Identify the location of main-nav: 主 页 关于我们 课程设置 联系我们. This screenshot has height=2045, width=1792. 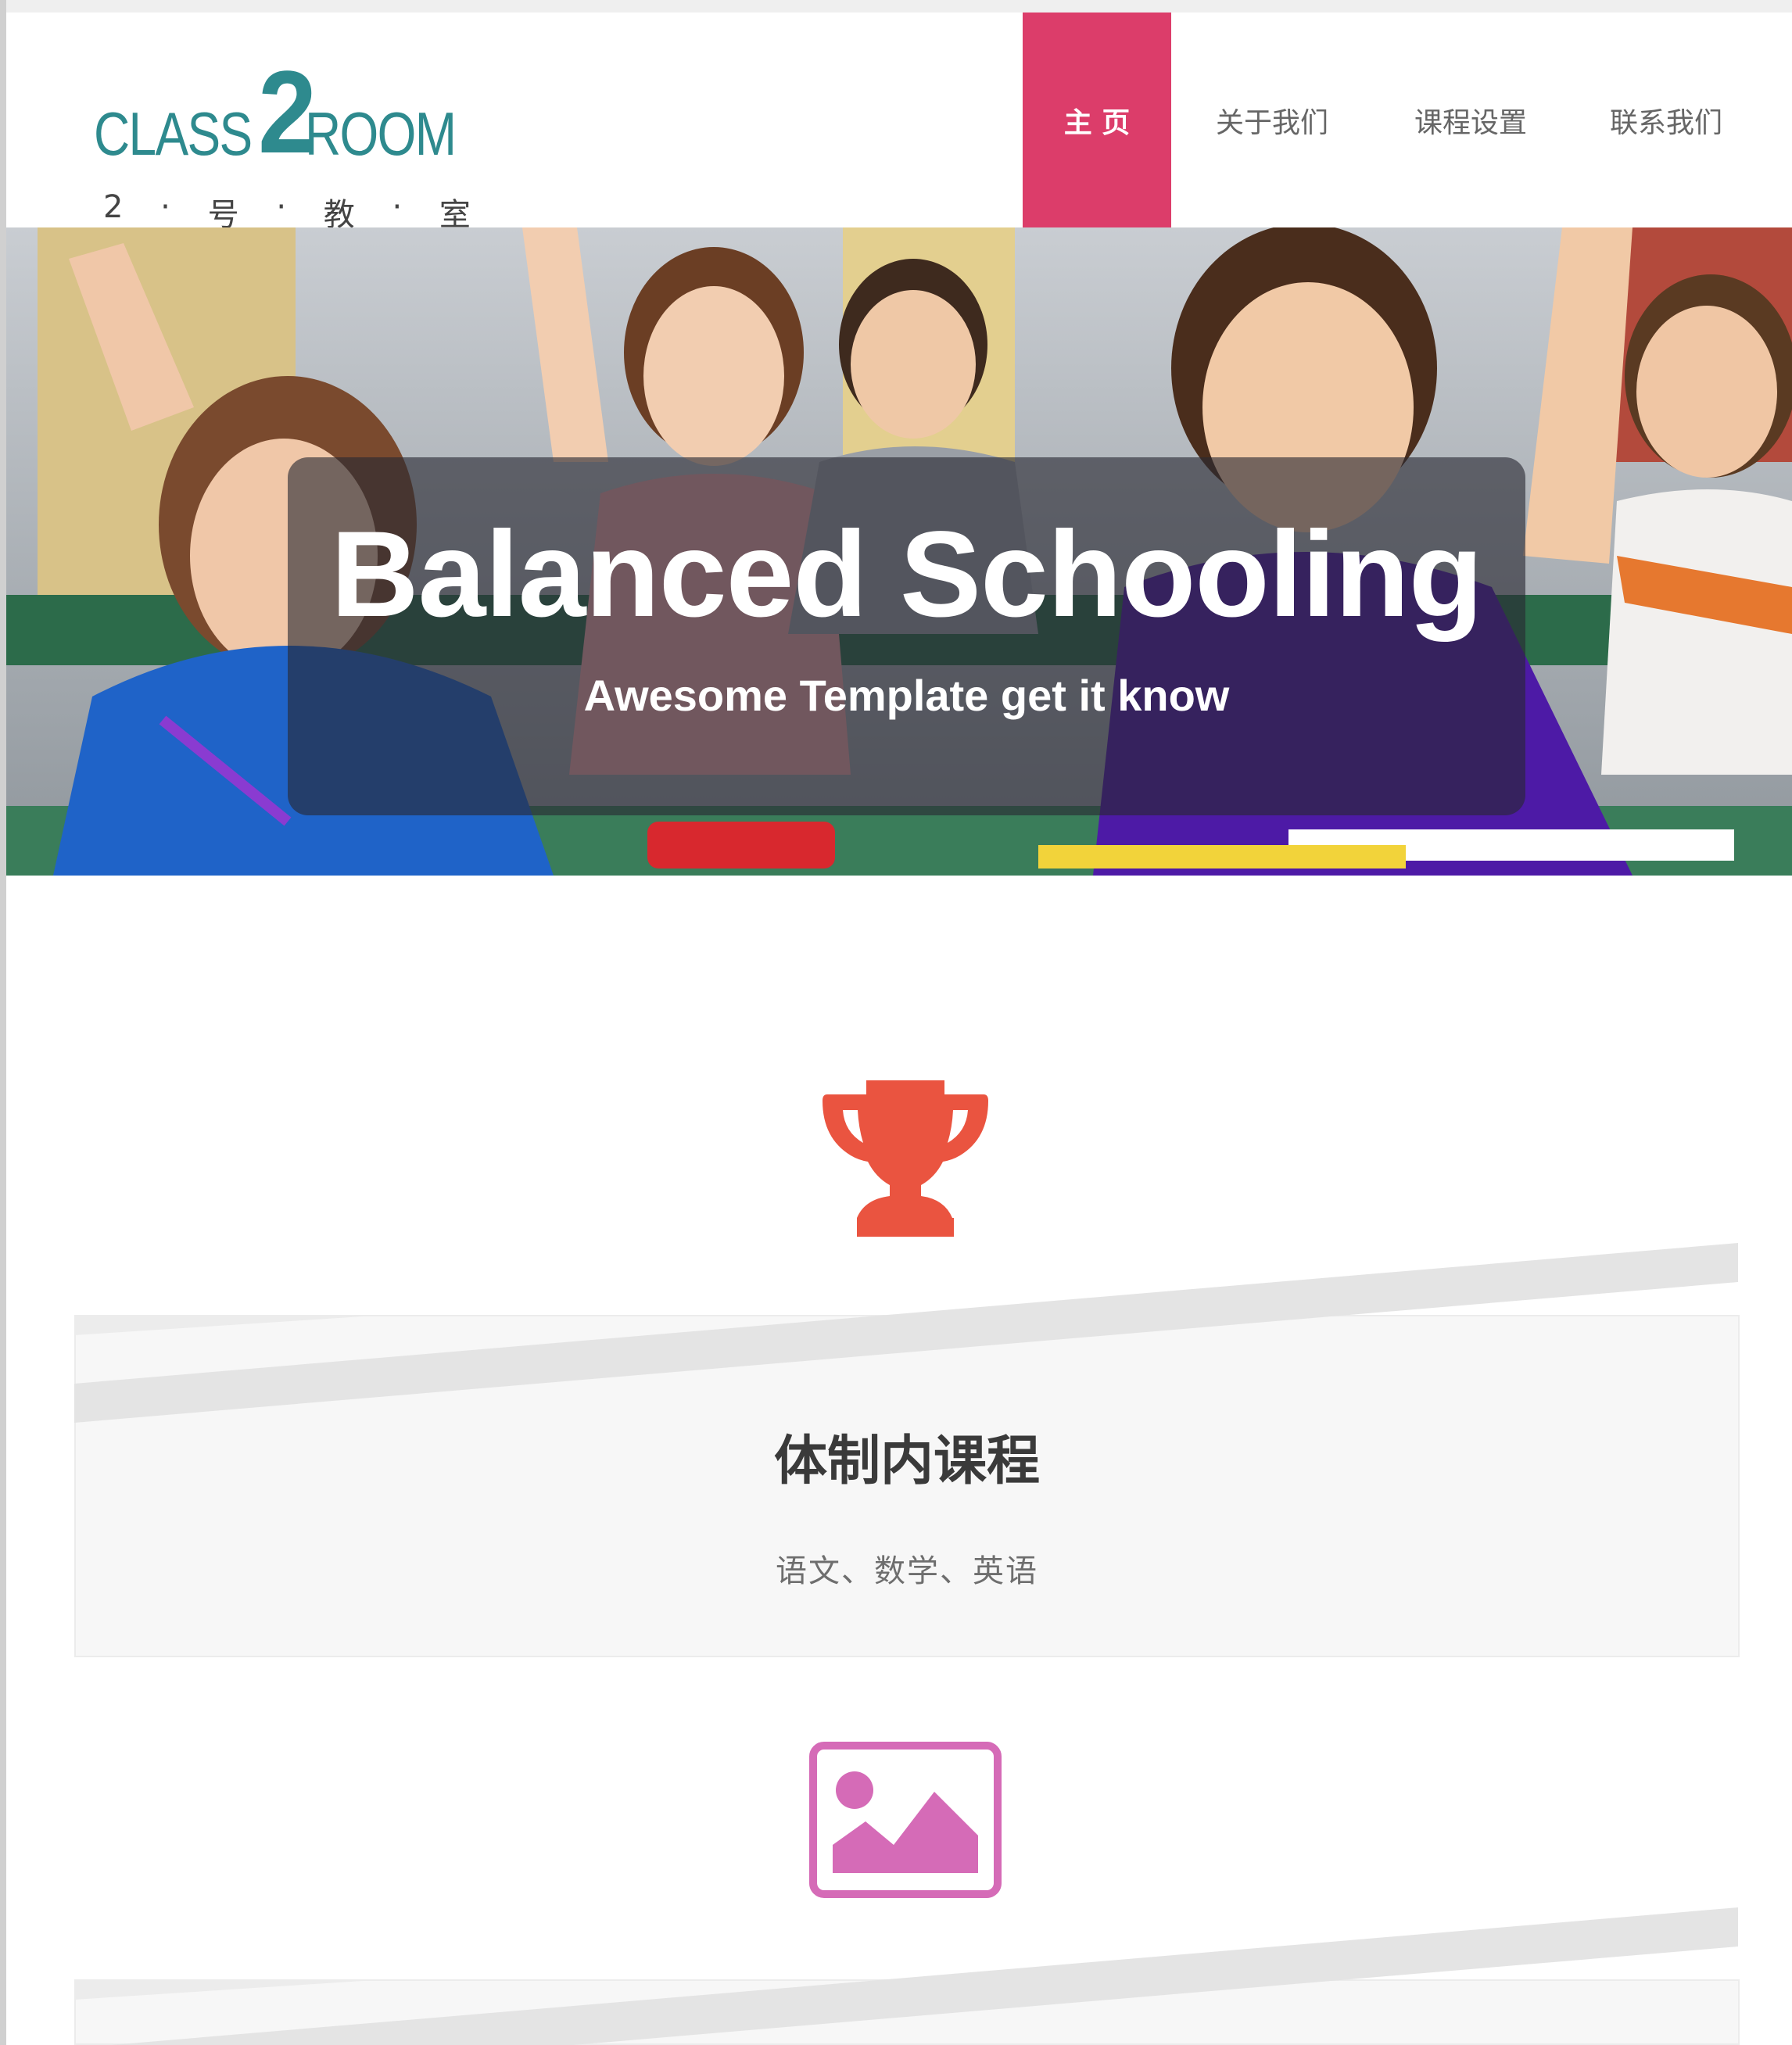
(1407, 120).